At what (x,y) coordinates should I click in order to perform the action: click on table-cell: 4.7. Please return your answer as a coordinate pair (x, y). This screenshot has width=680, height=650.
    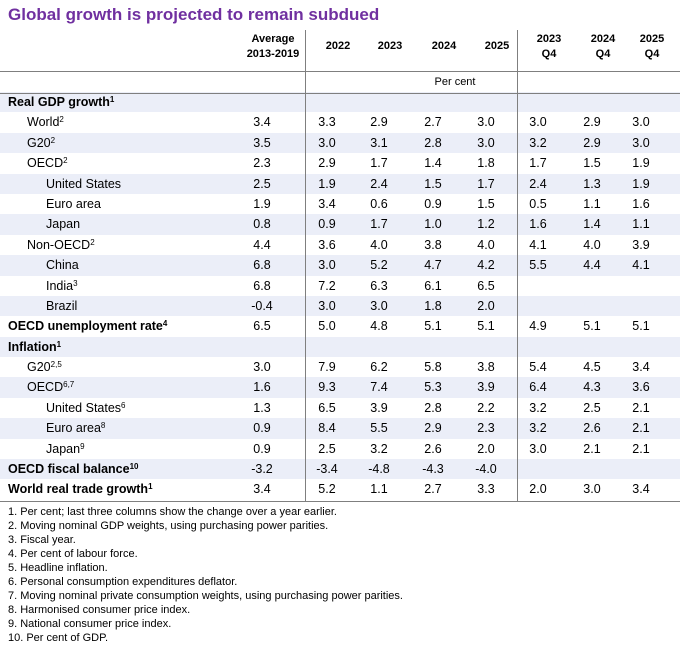
    Looking at the image, I should click on (433, 265).